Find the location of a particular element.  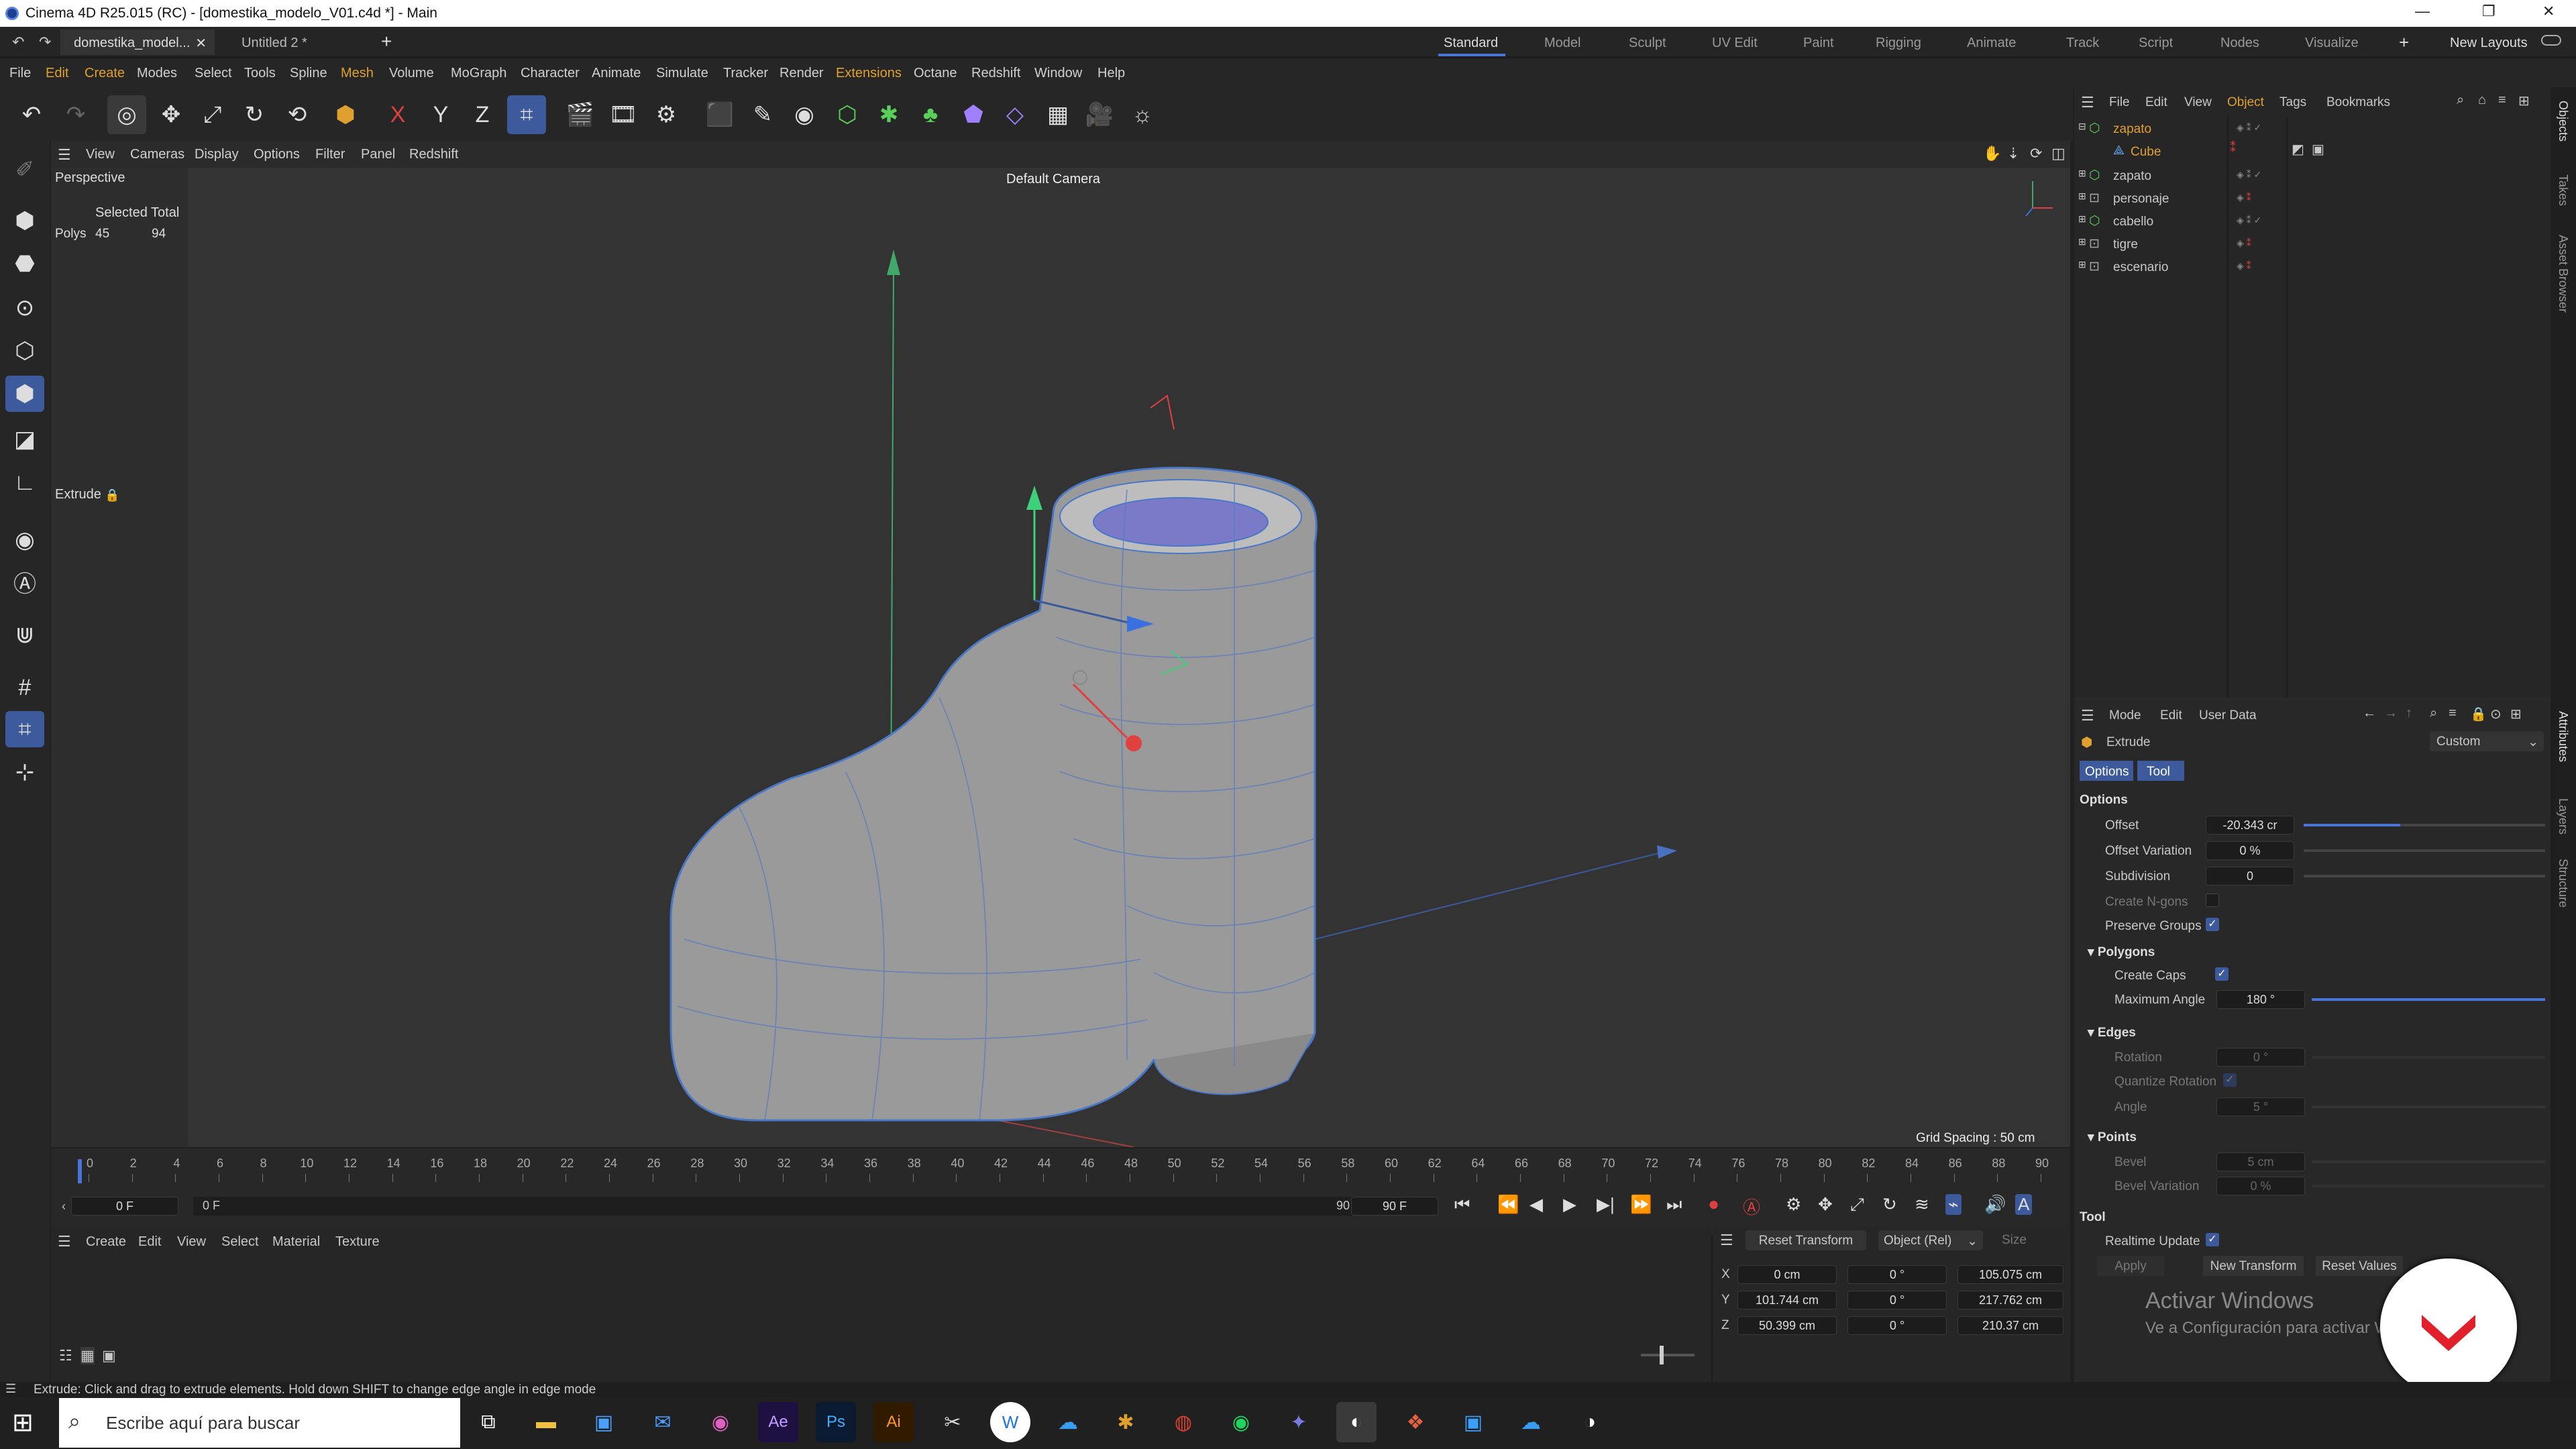

cube-primitive-icon: ⬛ is located at coordinates (719, 114).